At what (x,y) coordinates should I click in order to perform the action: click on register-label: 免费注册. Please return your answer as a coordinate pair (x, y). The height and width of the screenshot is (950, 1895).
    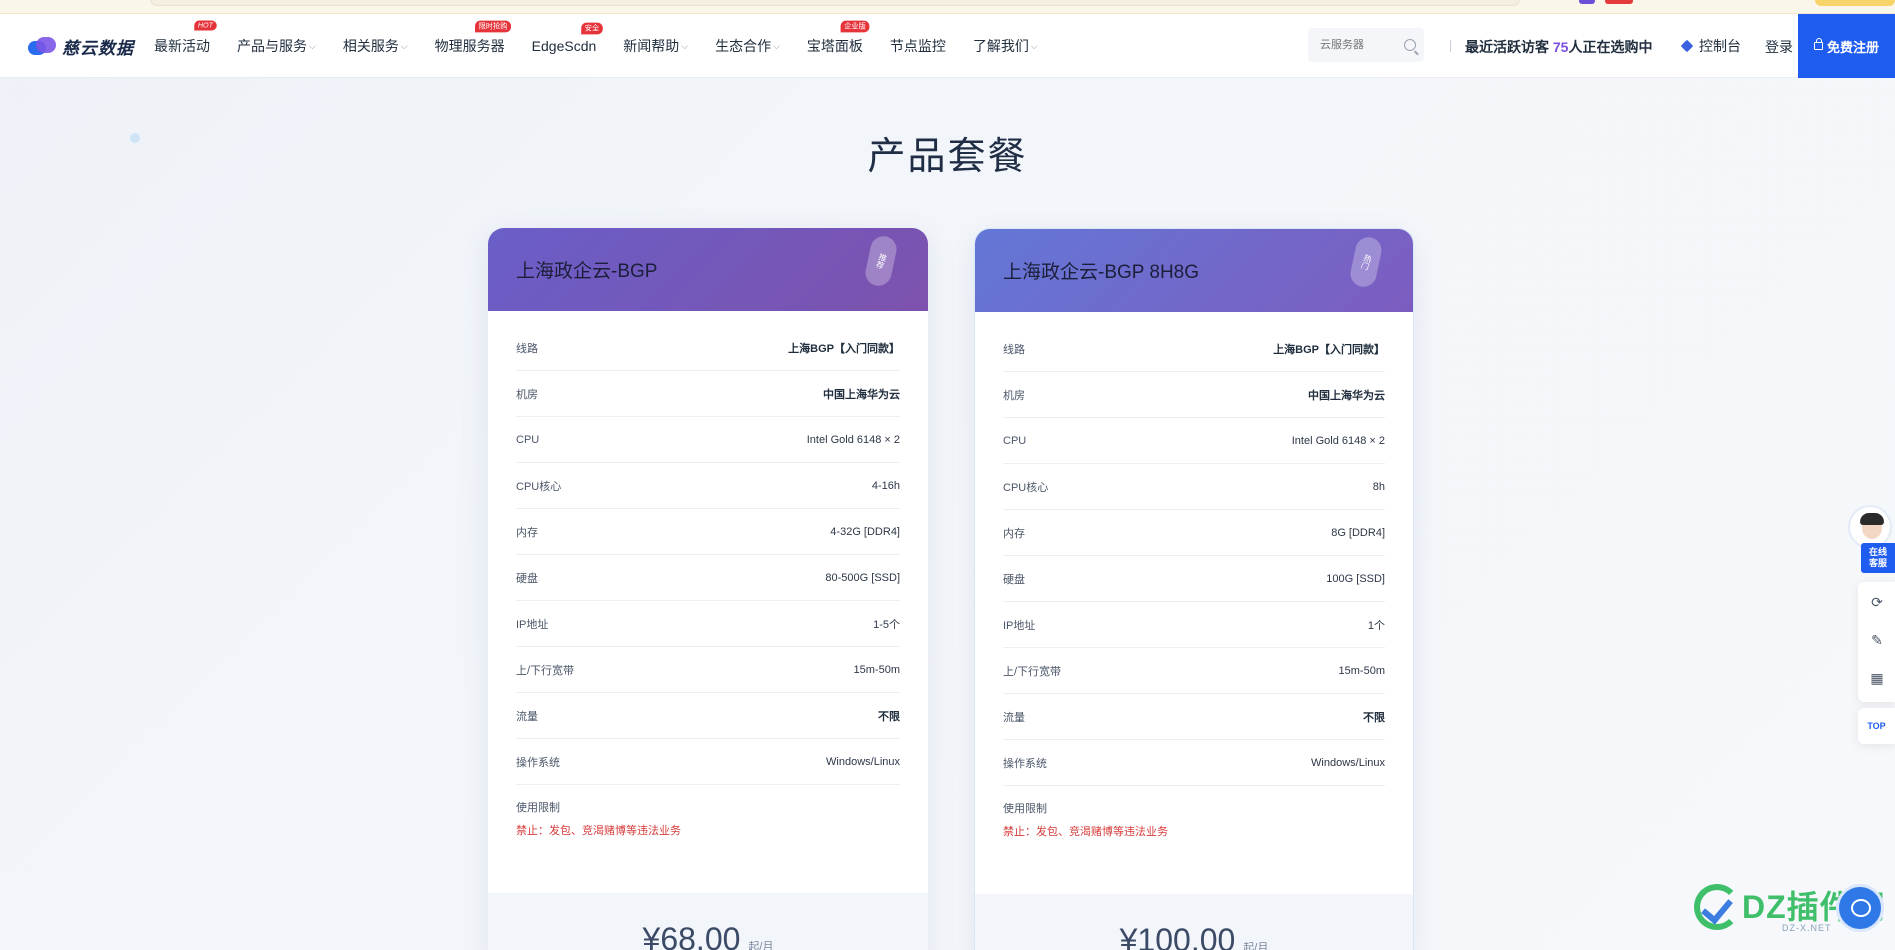
    Looking at the image, I should click on (1852, 47).